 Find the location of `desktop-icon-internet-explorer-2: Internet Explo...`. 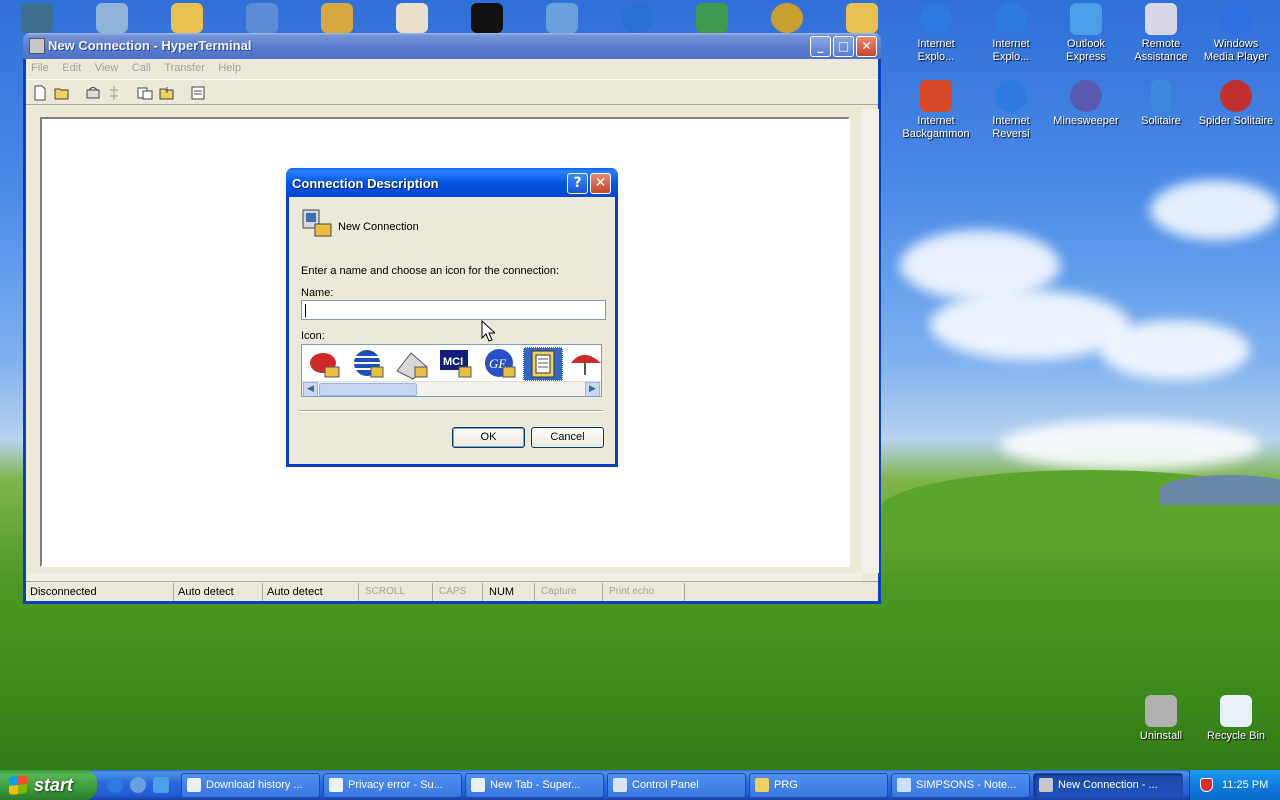

desktop-icon-internet-explorer-2: Internet Explo... is located at coordinates (1011, 33).